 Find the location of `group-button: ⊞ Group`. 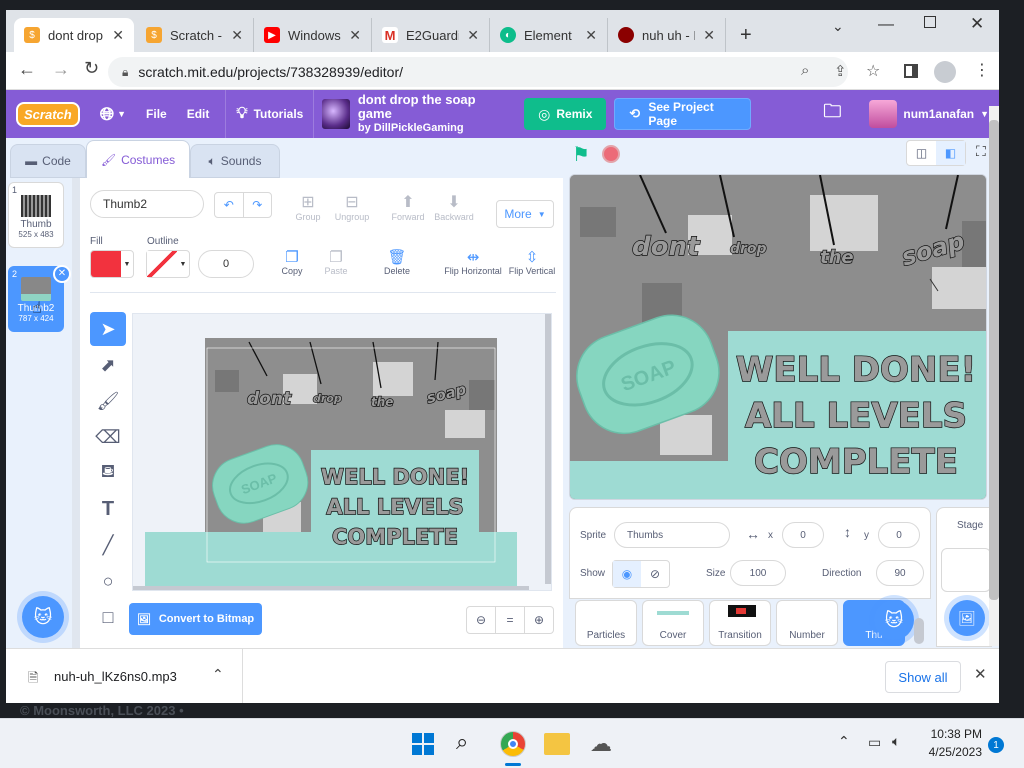

group-button: ⊞ Group is located at coordinates (308, 207).